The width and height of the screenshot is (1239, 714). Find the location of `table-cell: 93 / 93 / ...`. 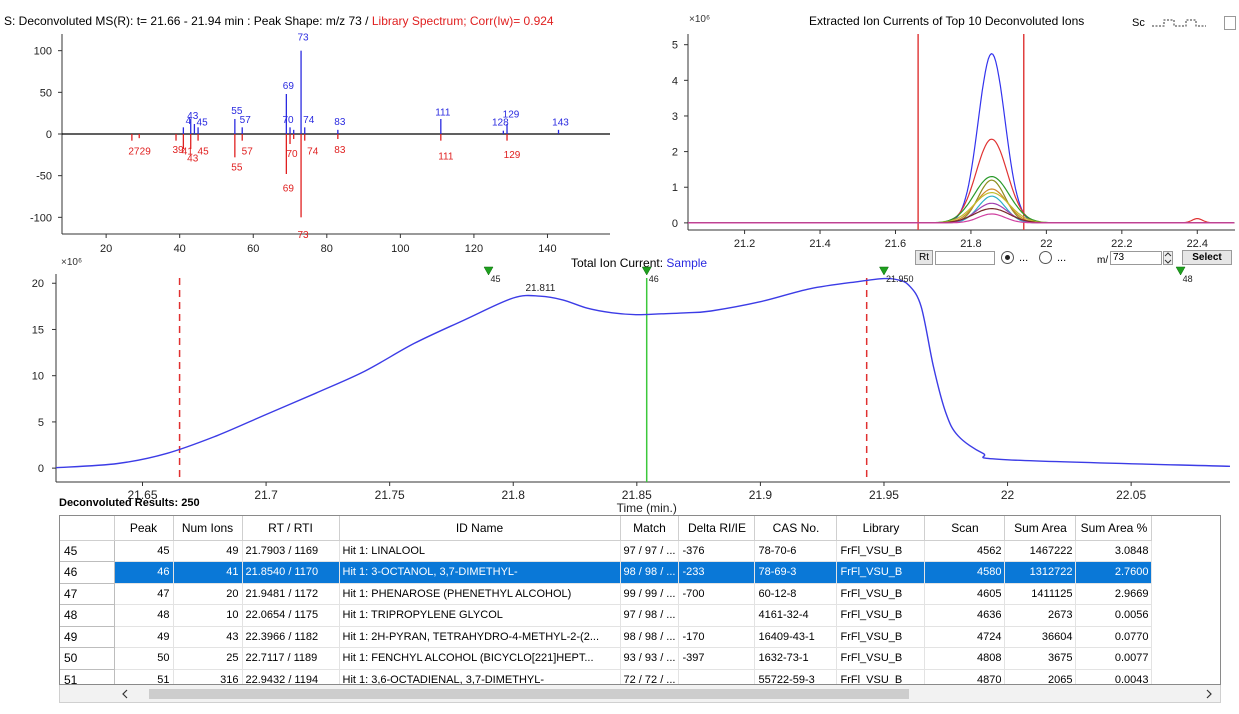

table-cell: 93 / 93 / ... is located at coordinates (650, 658).